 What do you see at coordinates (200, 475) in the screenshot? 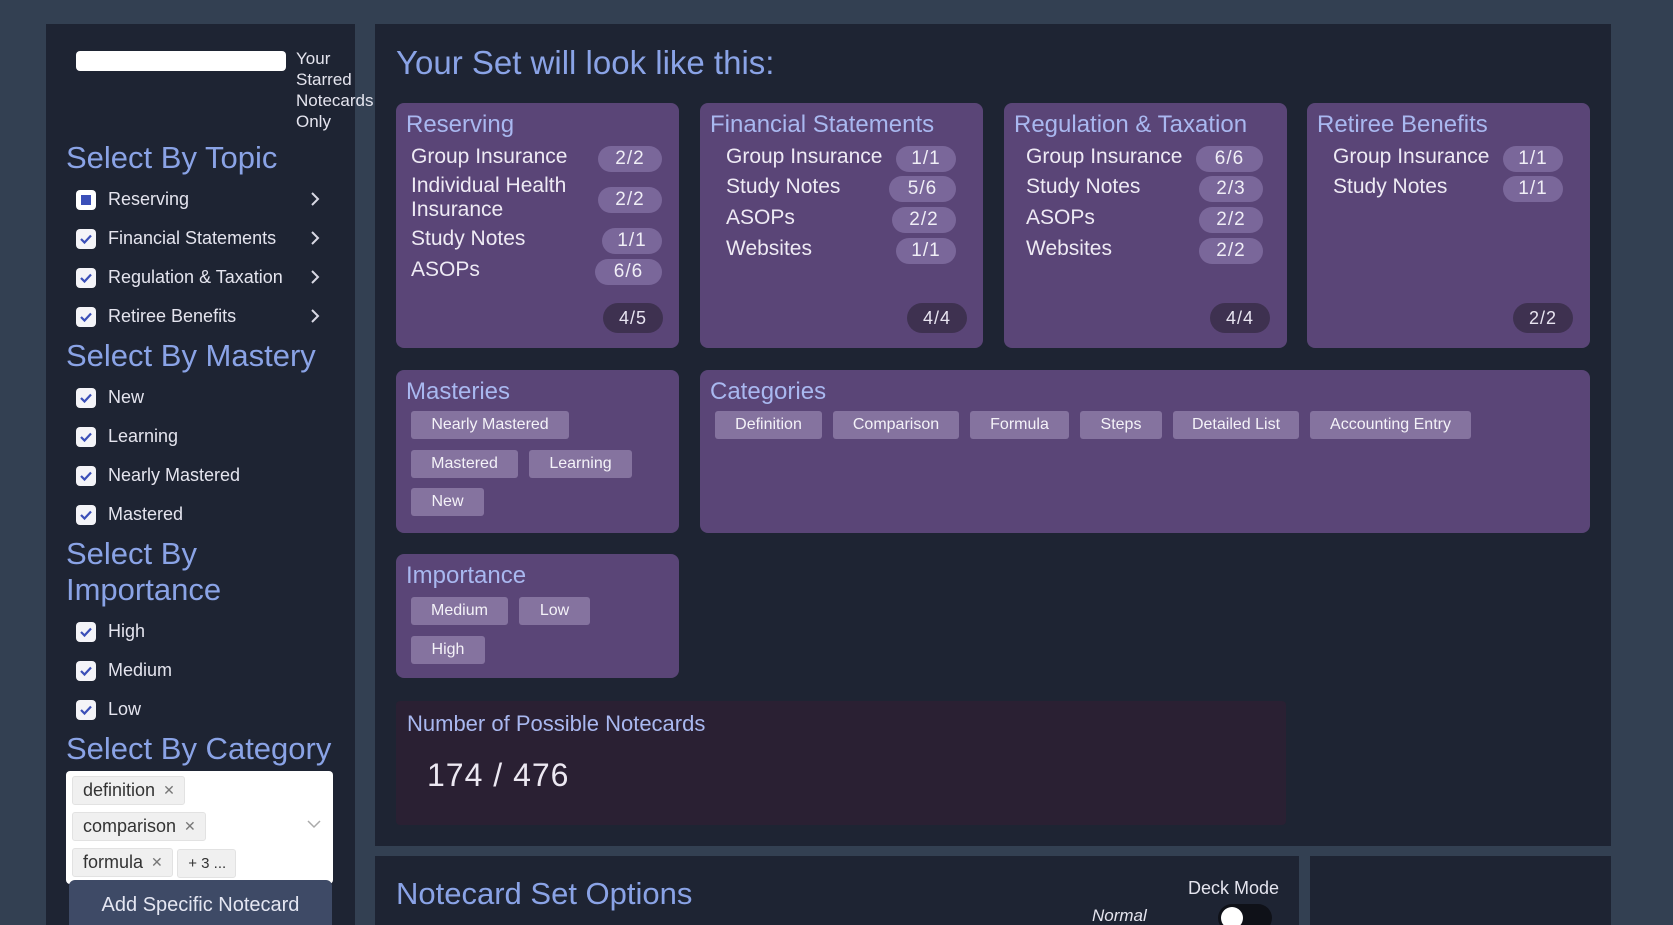
I see `mastery-nearly-mastered: Nearly Mastered` at bounding box center [200, 475].